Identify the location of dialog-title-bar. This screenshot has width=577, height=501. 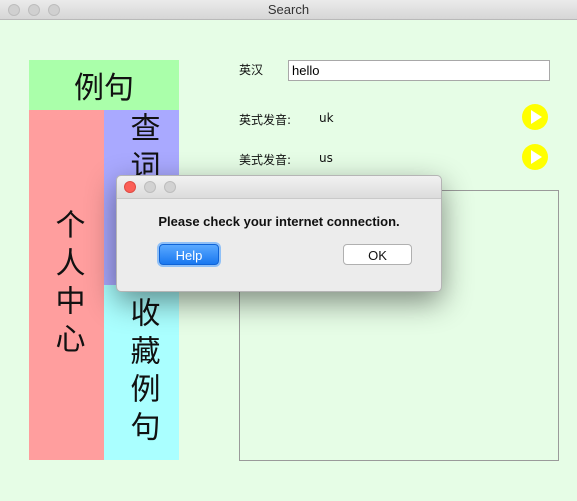
(279, 187).